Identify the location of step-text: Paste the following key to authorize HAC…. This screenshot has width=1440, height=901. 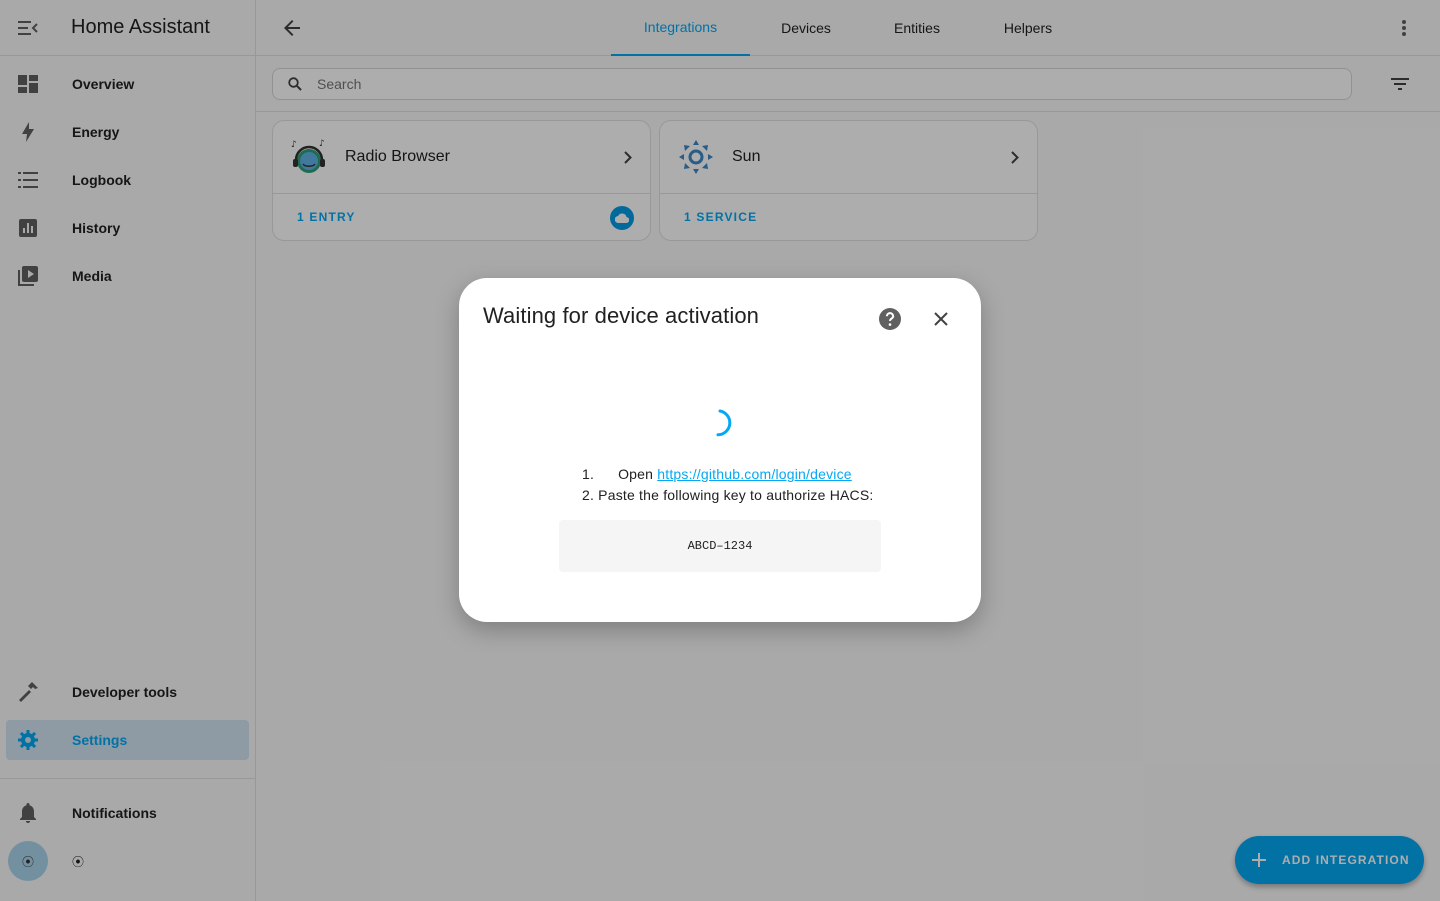
(736, 495).